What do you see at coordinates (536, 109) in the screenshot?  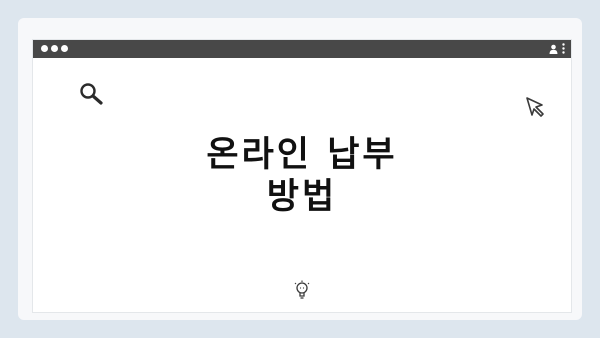 I see `cursor-icon` at bounding box center [536, 109].